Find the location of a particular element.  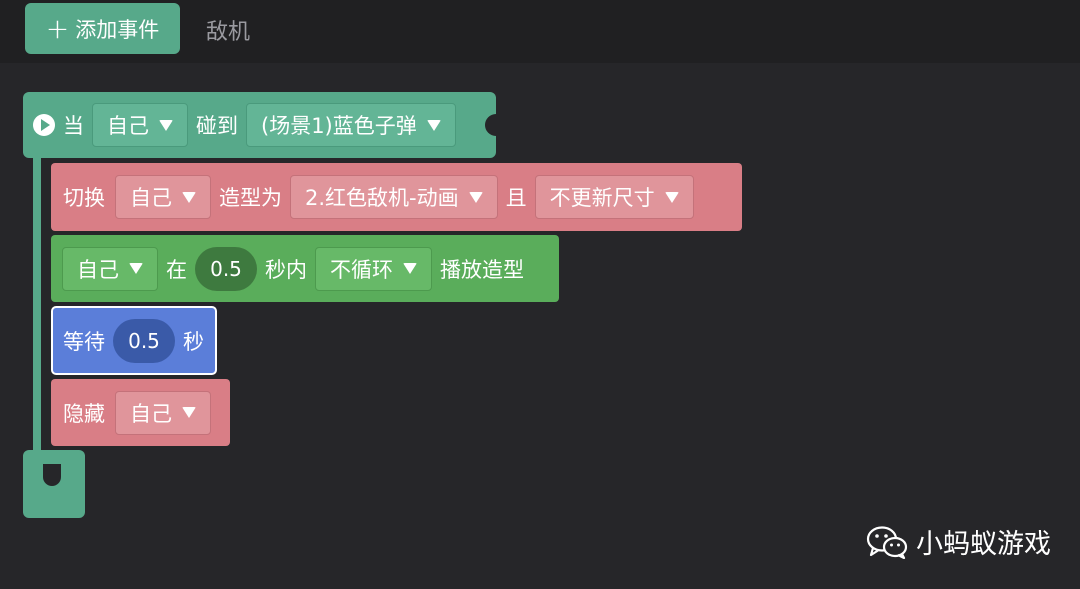

wait-block: 等待 0.5 秒 is located at coordinates (134, 340).